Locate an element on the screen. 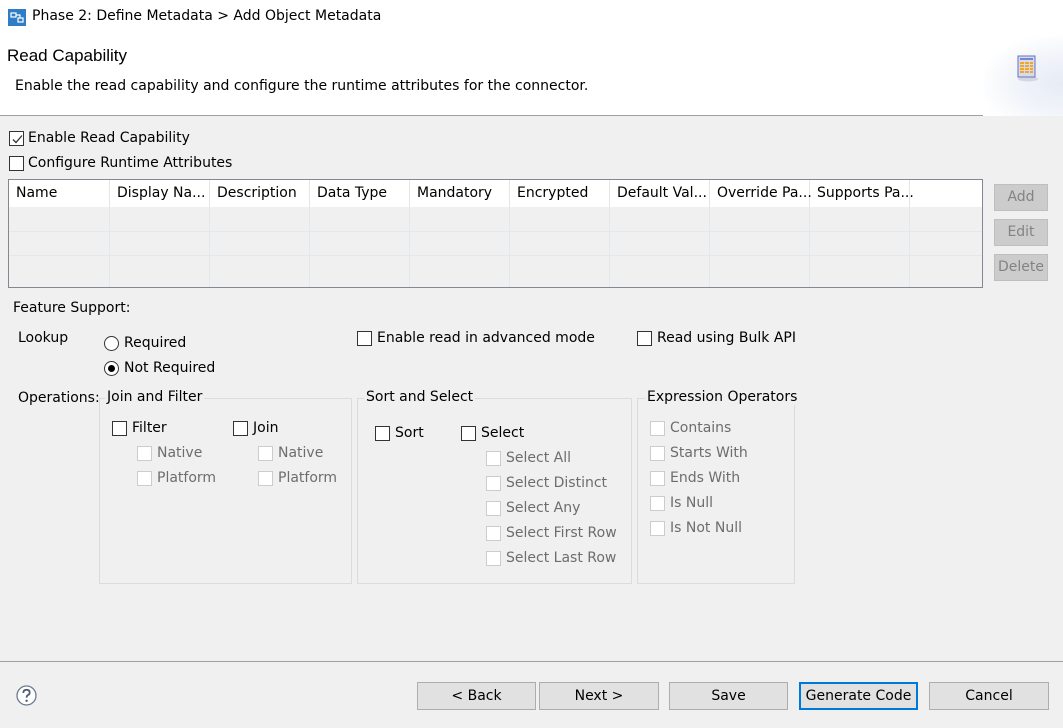 The image size is (1063, 728). join-label: Join is located at coordinates (265, 428).